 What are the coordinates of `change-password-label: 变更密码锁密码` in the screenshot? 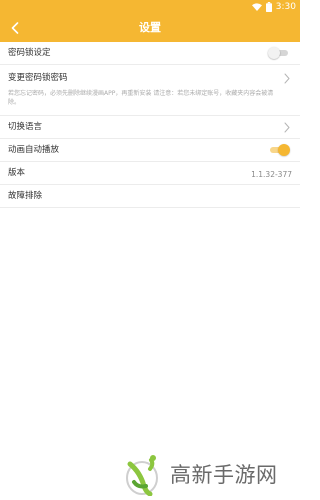 It's located at (38, 78).